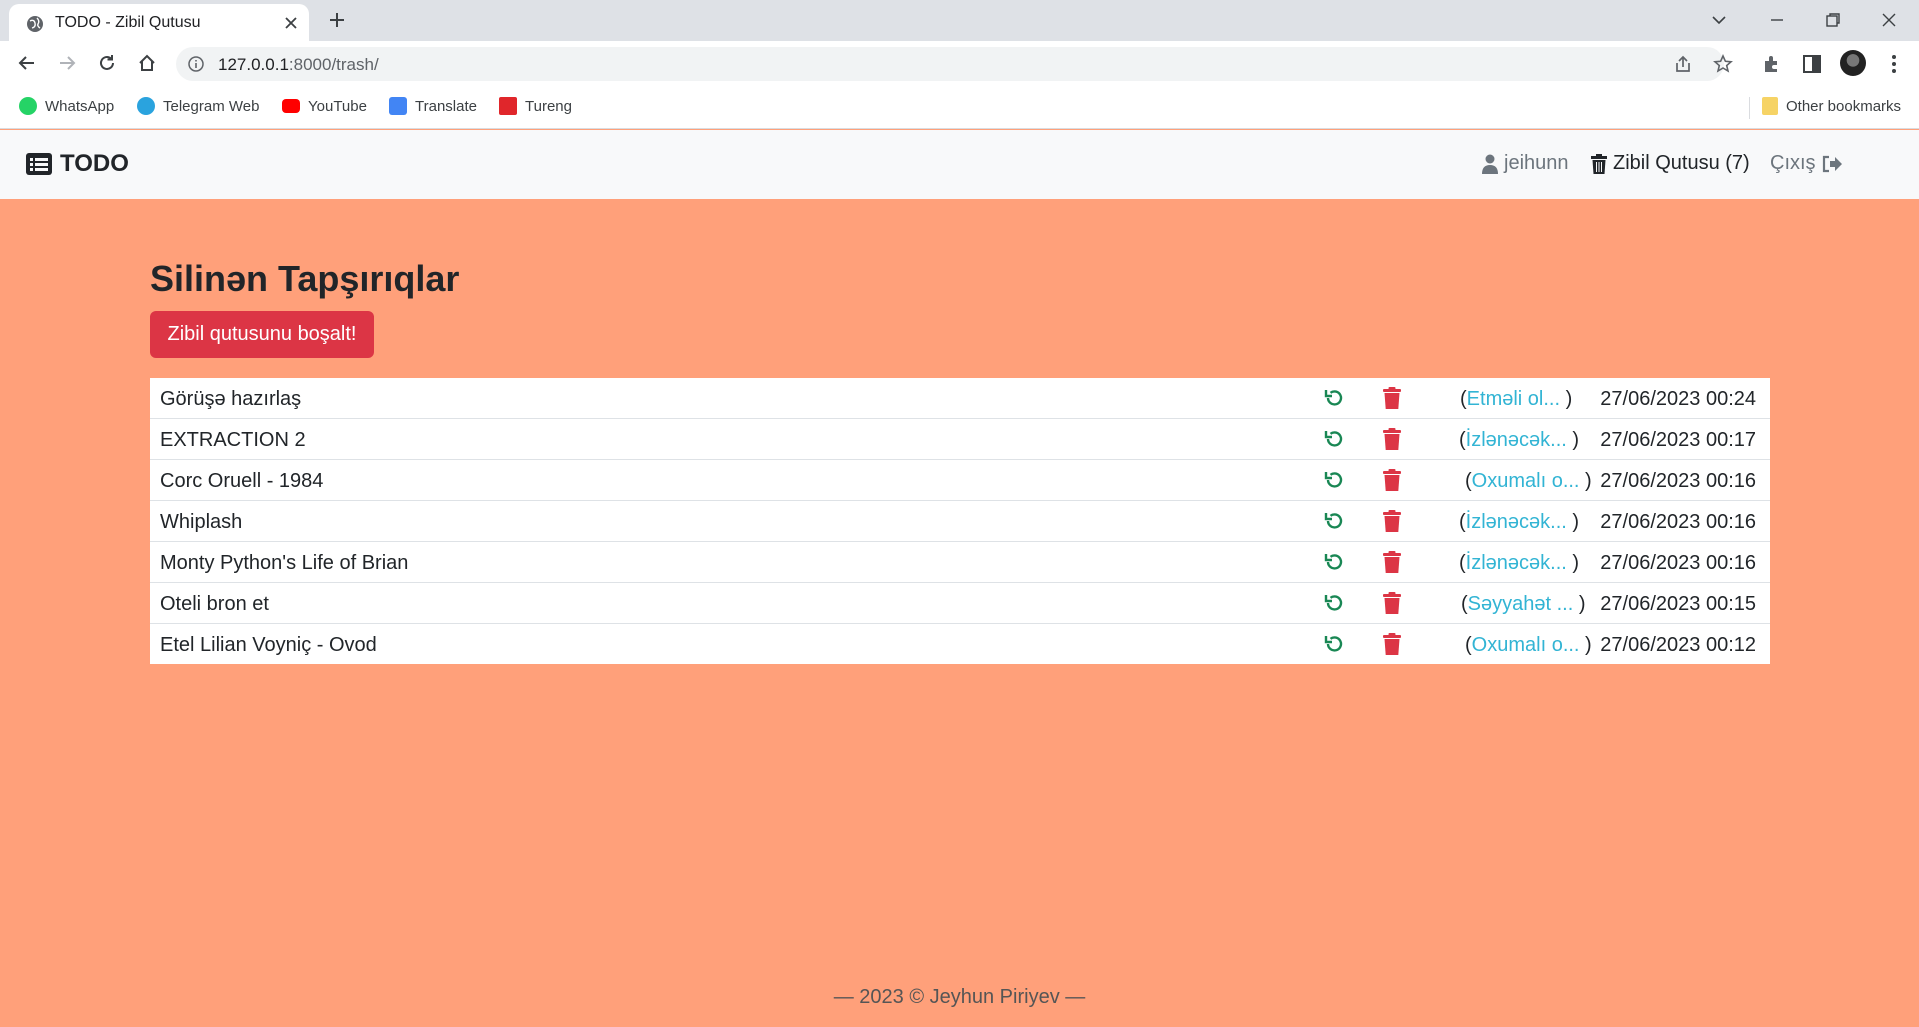  What do you see at coordinates (39, 164) in the screenshot?
I see `list-icon` at bounding box center [39, 164].